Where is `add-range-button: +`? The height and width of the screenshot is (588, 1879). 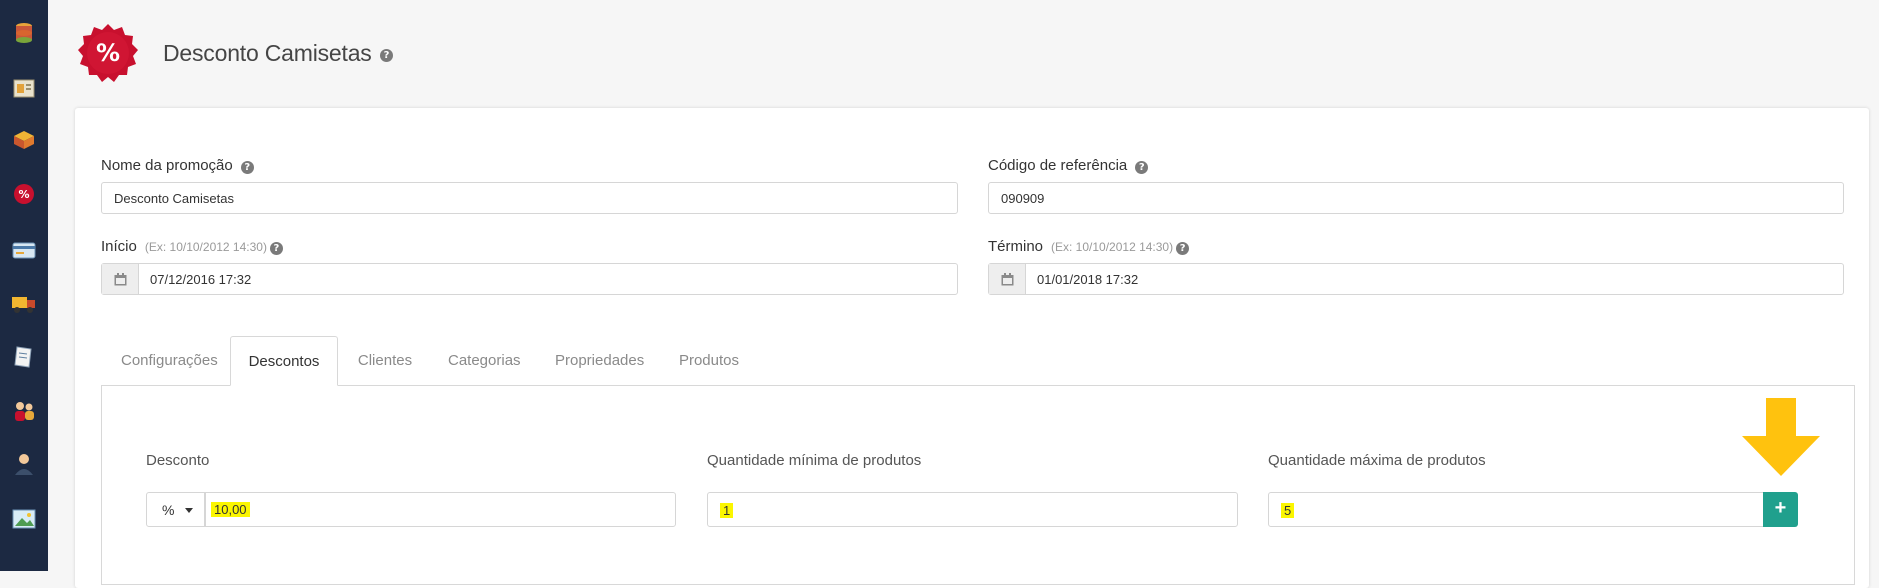 add-range-button: + is located at coordinates (1780, 509).